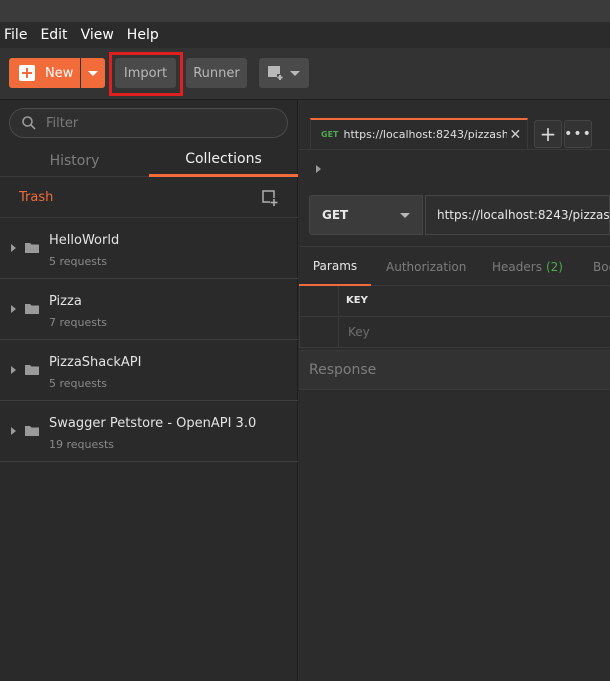  What do you see at coordinates (330, 134) in the screenshot?
I see `request-tab-method: GET` at bounding box center [330, 134].